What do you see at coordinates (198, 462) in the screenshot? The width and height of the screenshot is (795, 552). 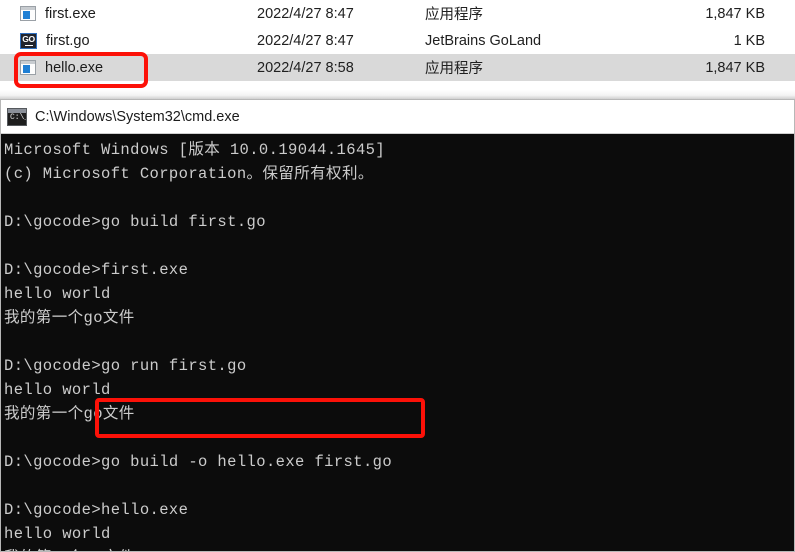 I see `terminal-line-highlighted-command: D:\gocode>go build -o hello.exe first.go` at bounding box center [198, 462].